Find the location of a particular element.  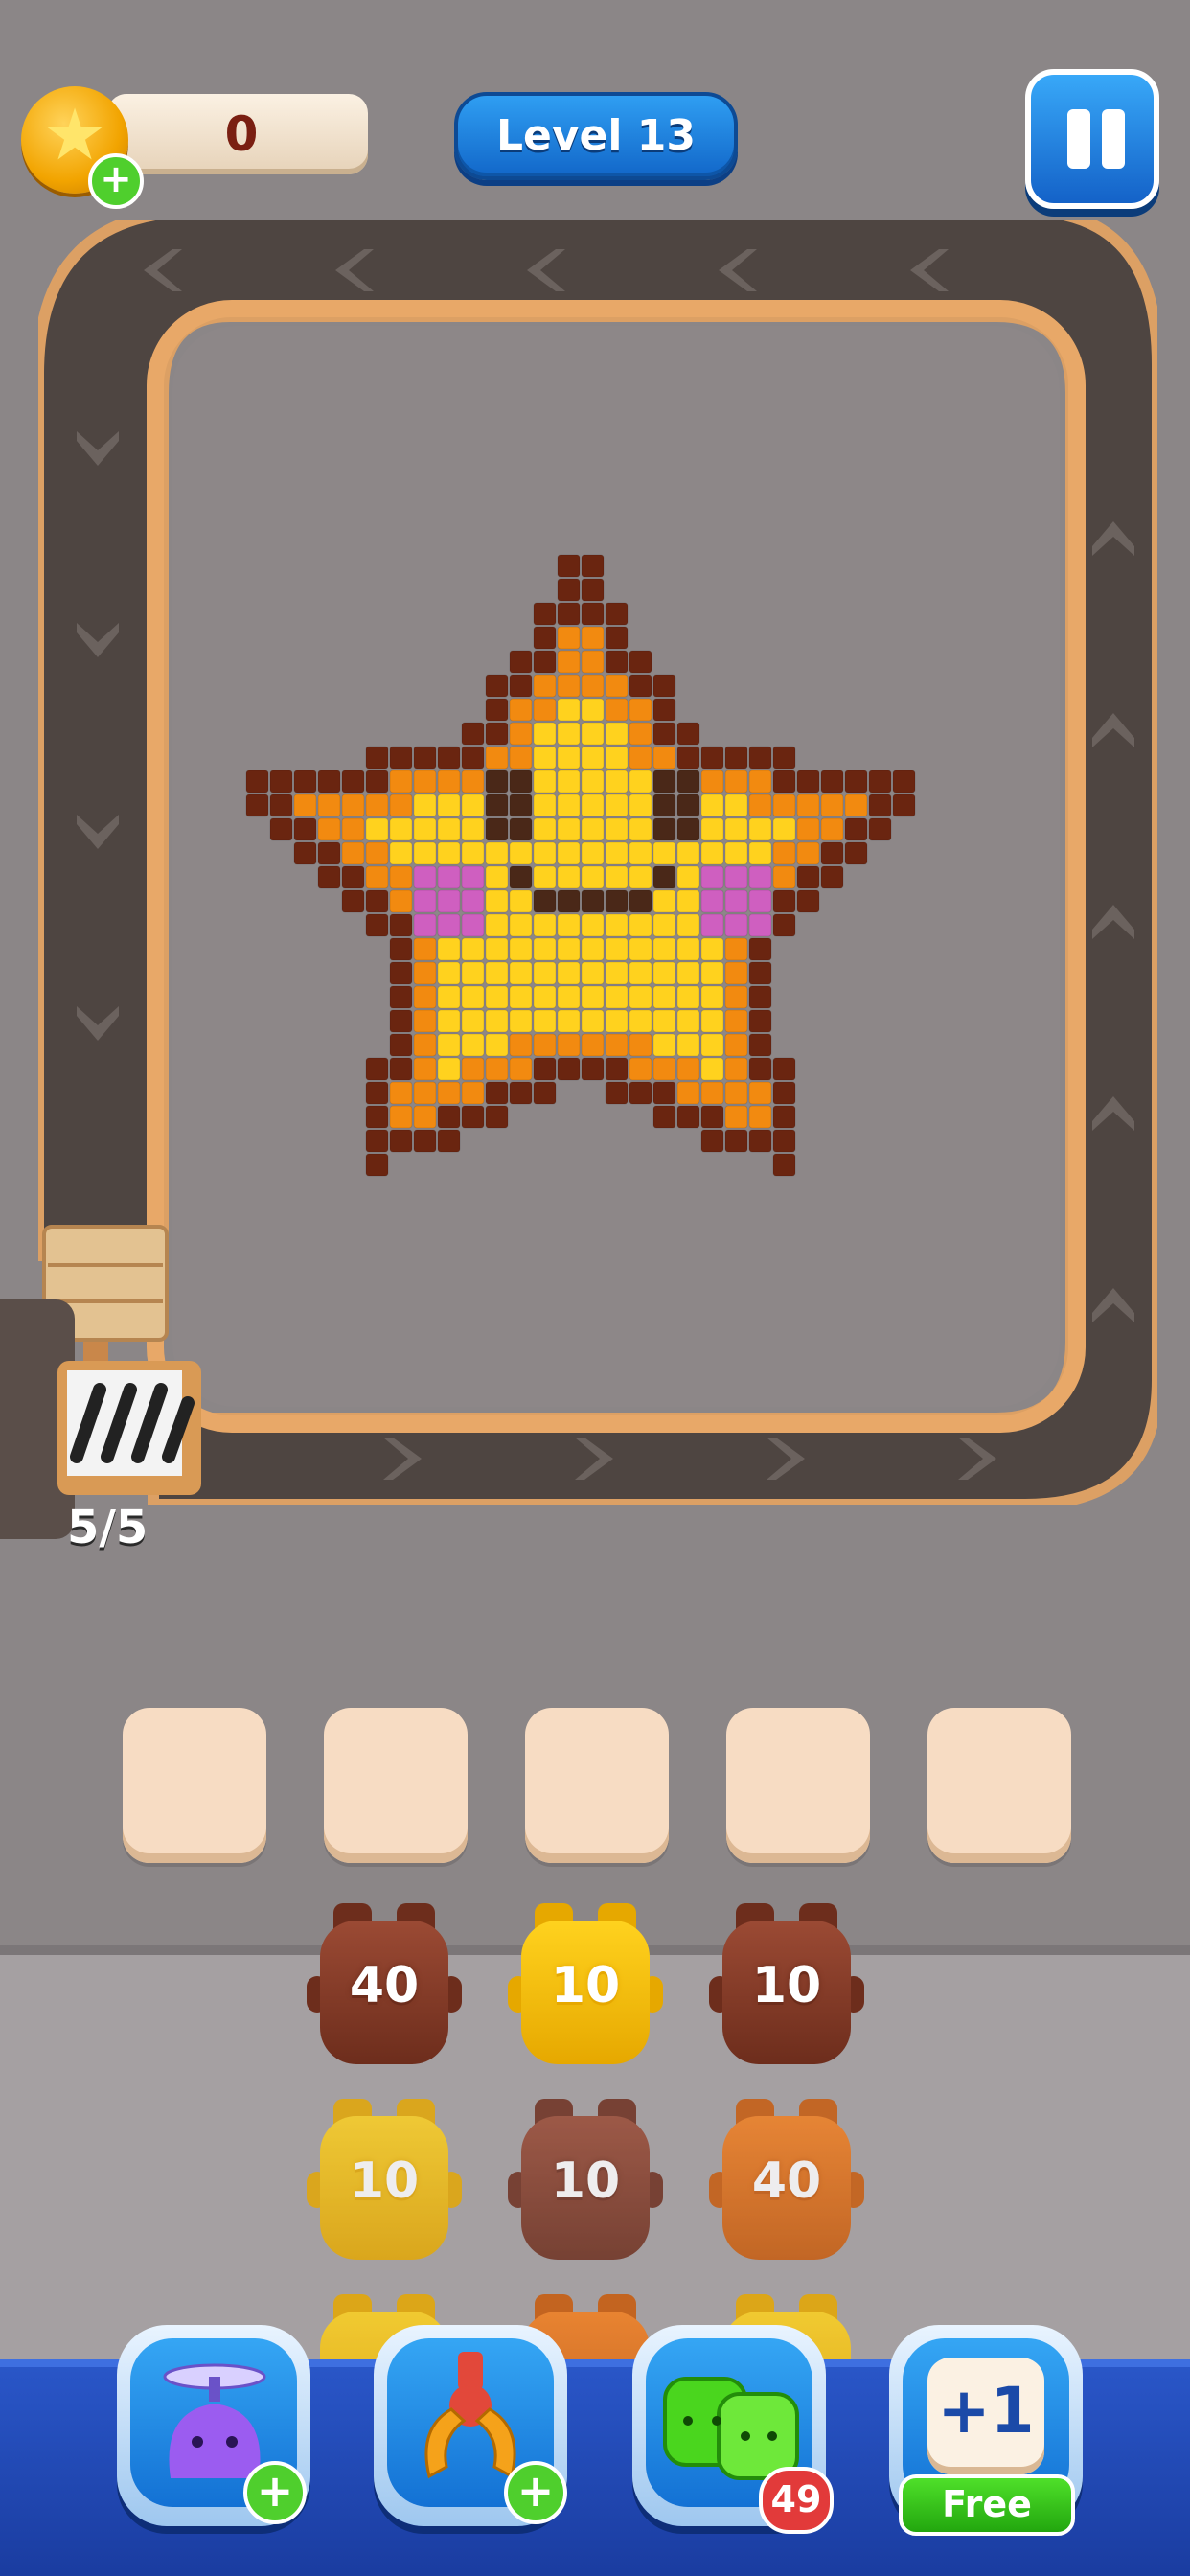

jelly-block-brown: 10 is located at coordinates (787, 1985).